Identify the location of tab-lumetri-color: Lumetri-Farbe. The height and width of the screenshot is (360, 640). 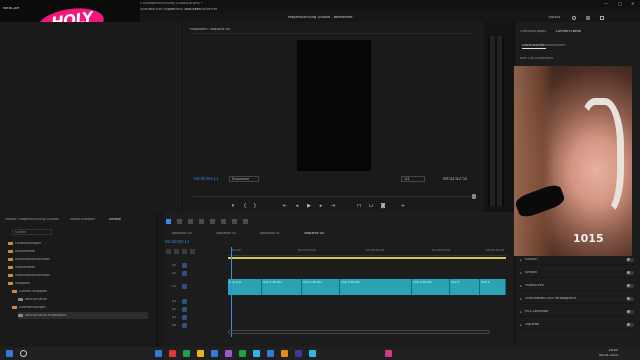
(568, 32).